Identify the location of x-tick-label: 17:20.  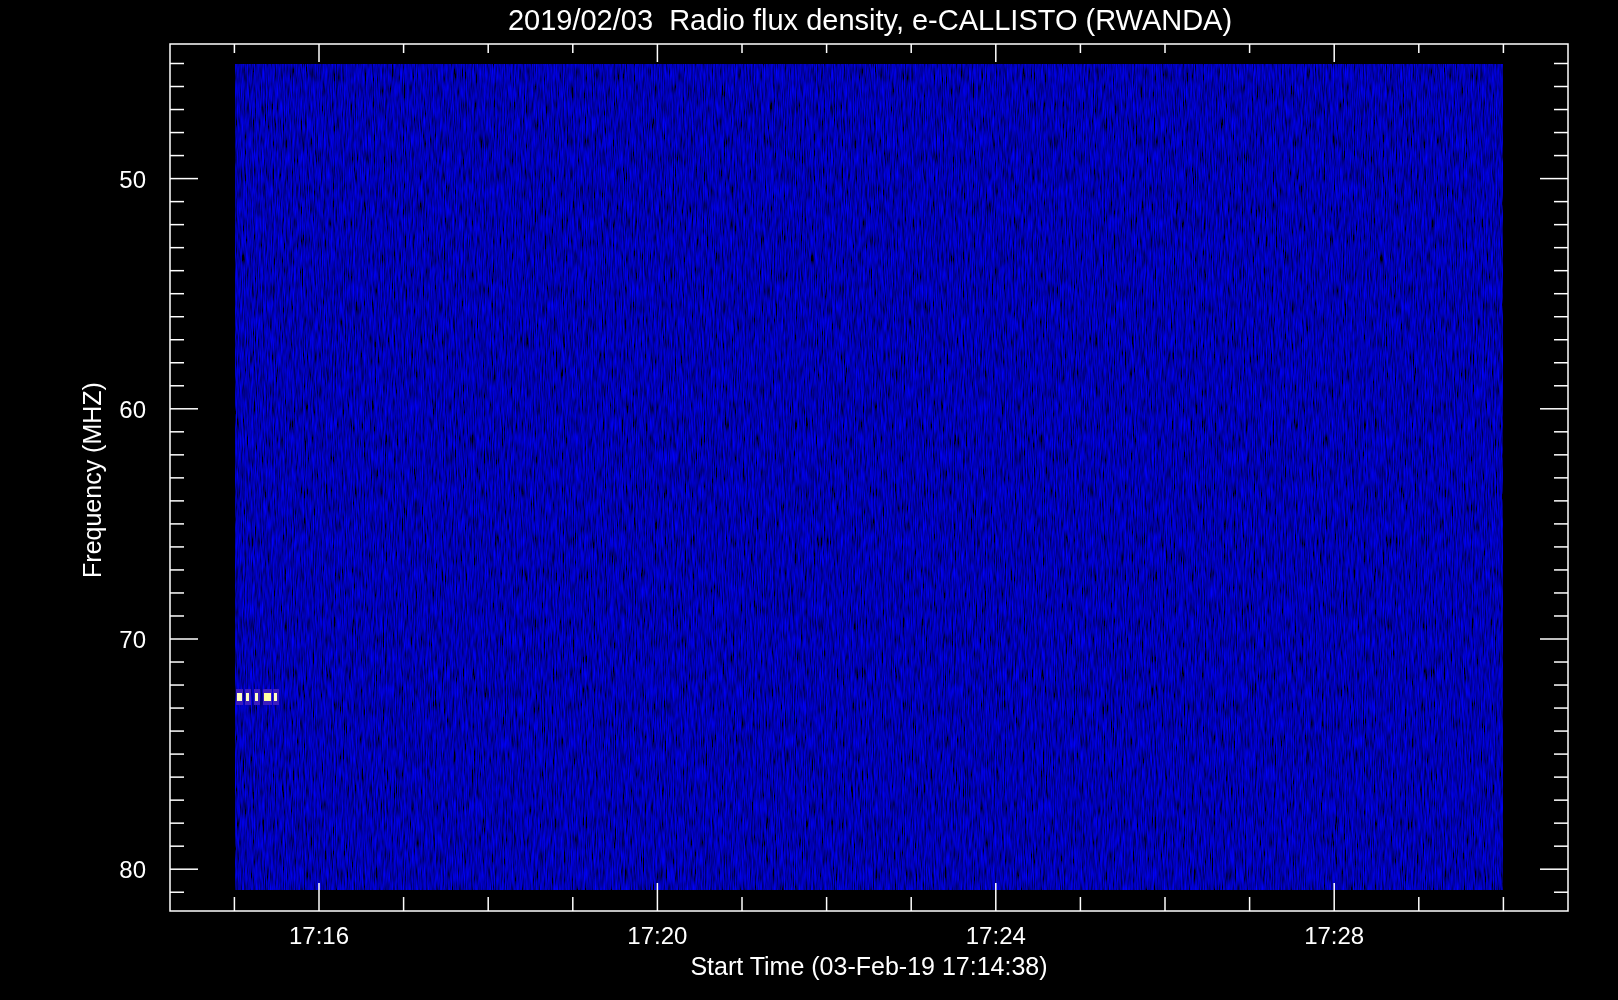
(657, 935).